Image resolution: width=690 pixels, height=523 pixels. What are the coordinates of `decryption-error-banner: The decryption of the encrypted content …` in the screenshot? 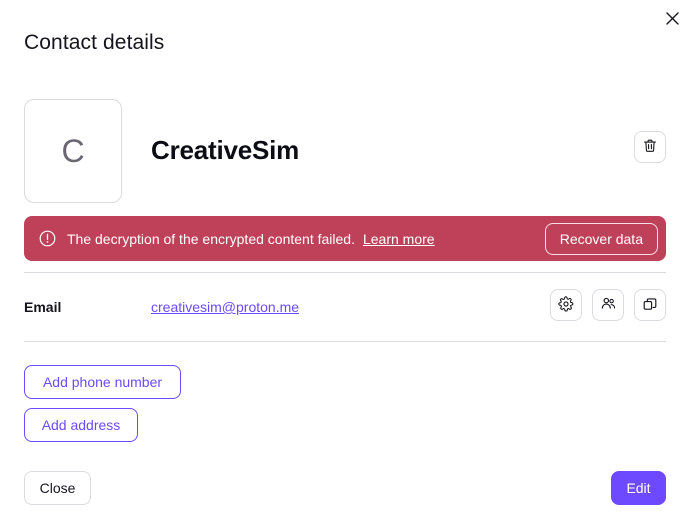 It's located at (345, 238).